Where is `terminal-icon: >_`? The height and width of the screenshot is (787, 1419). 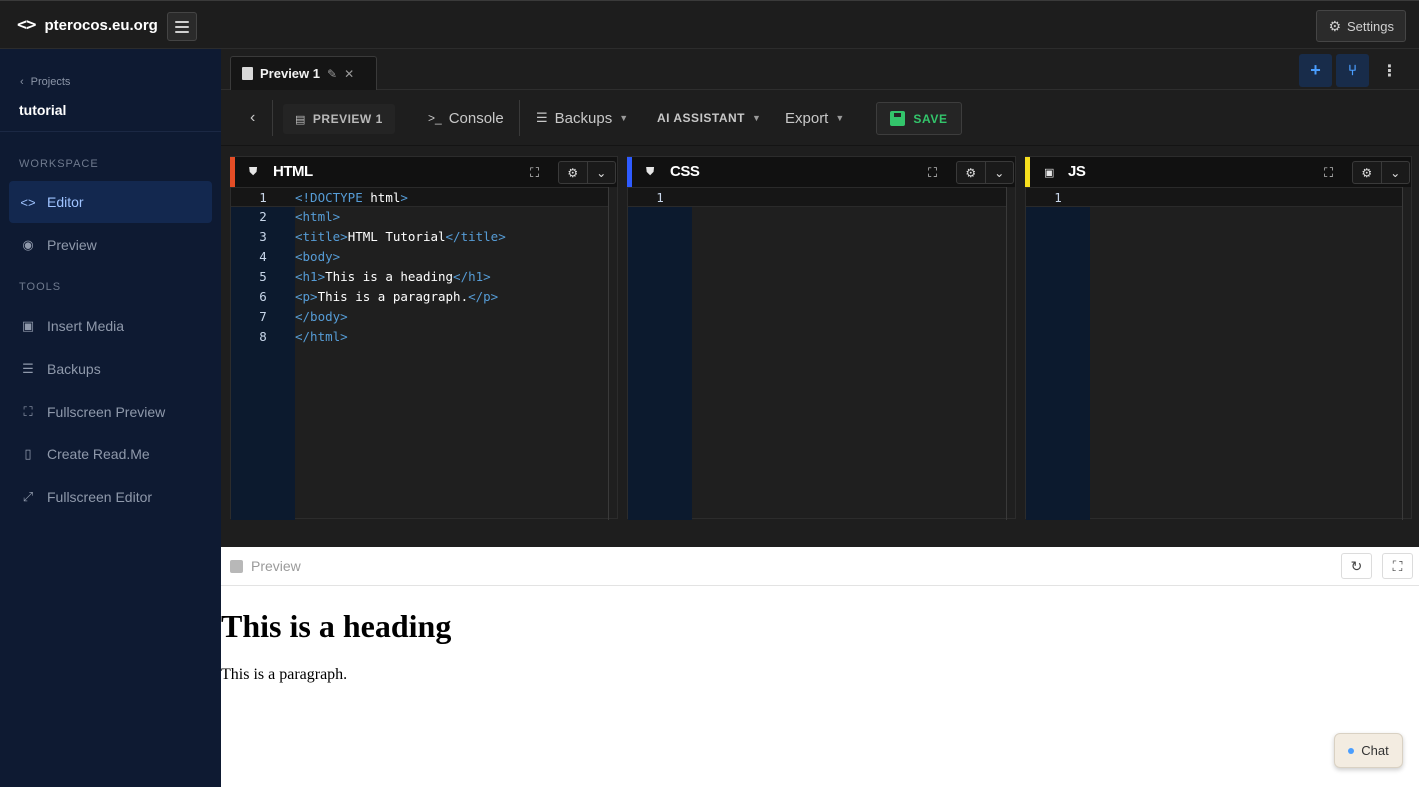
terminal-icon: >_ is located at coordinates (435, 118).